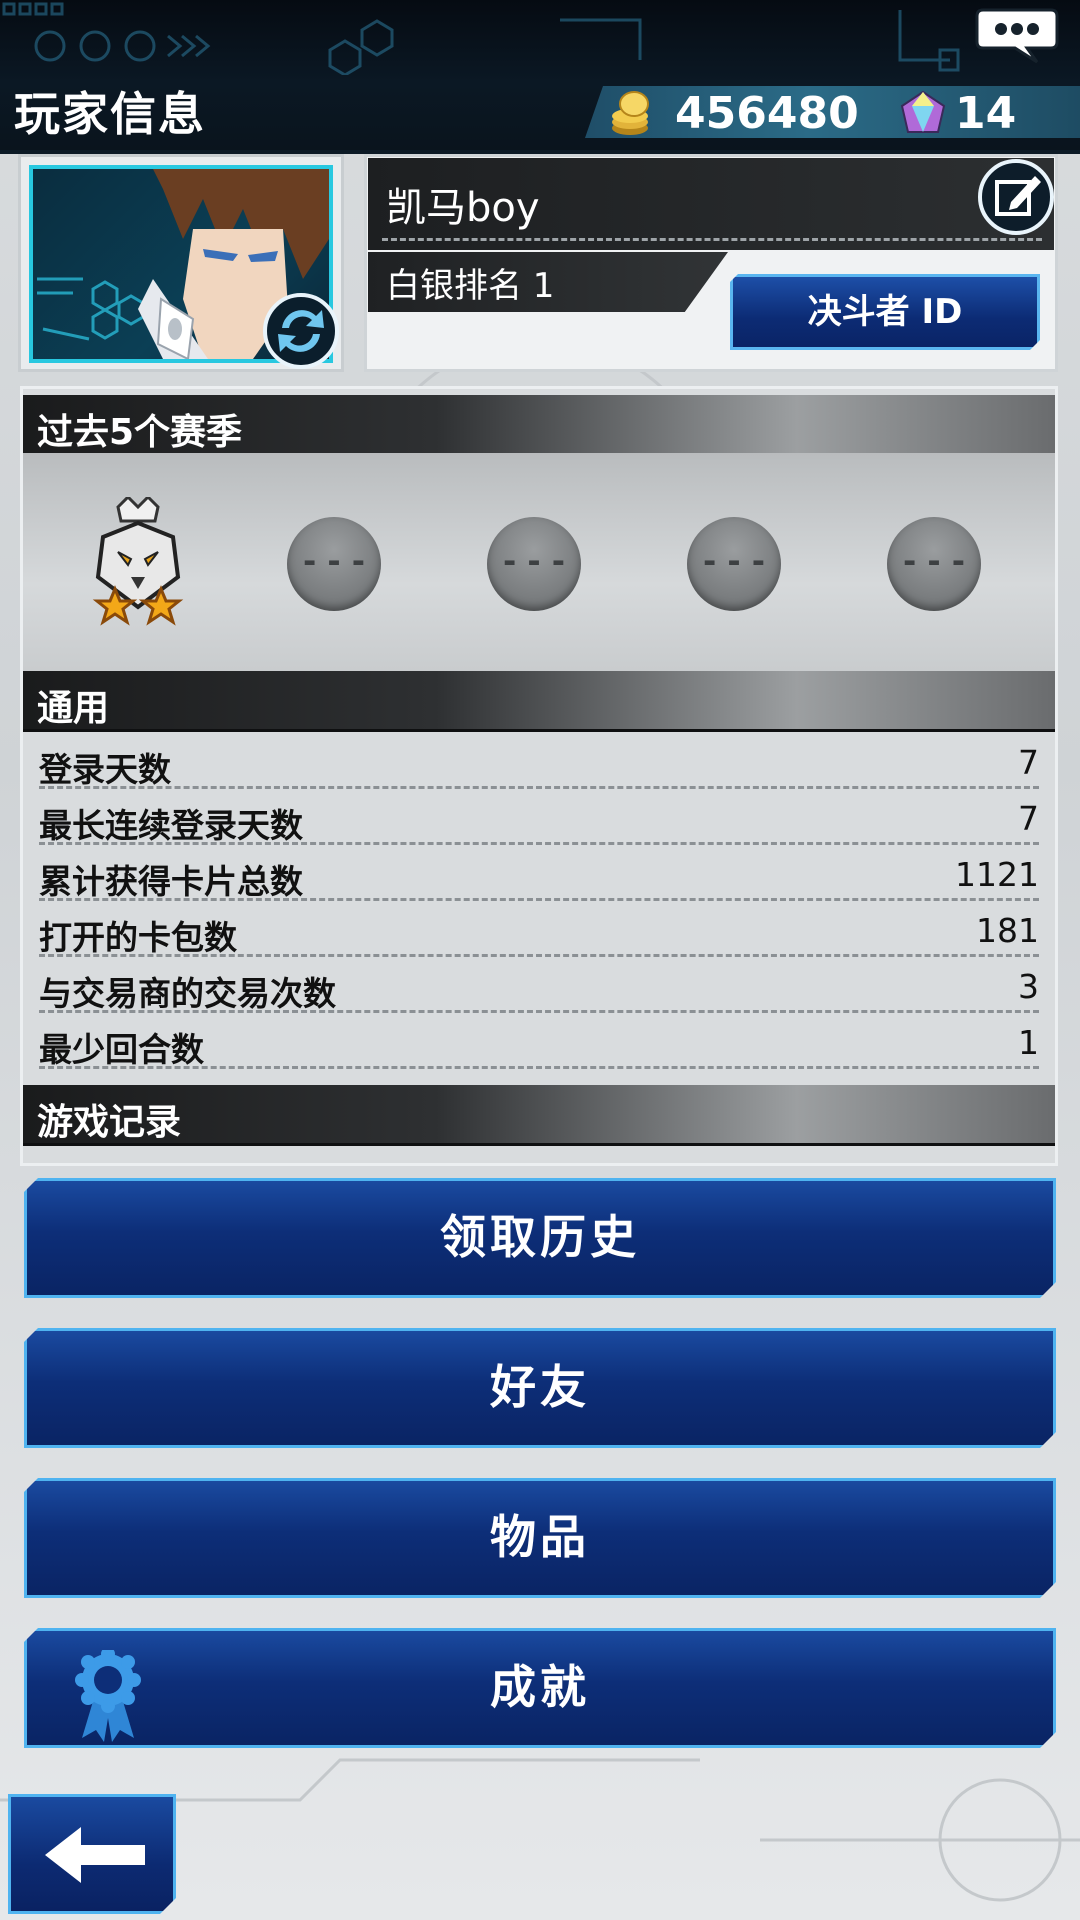  I want to click on stat-value: 1121, so click(997, 874).